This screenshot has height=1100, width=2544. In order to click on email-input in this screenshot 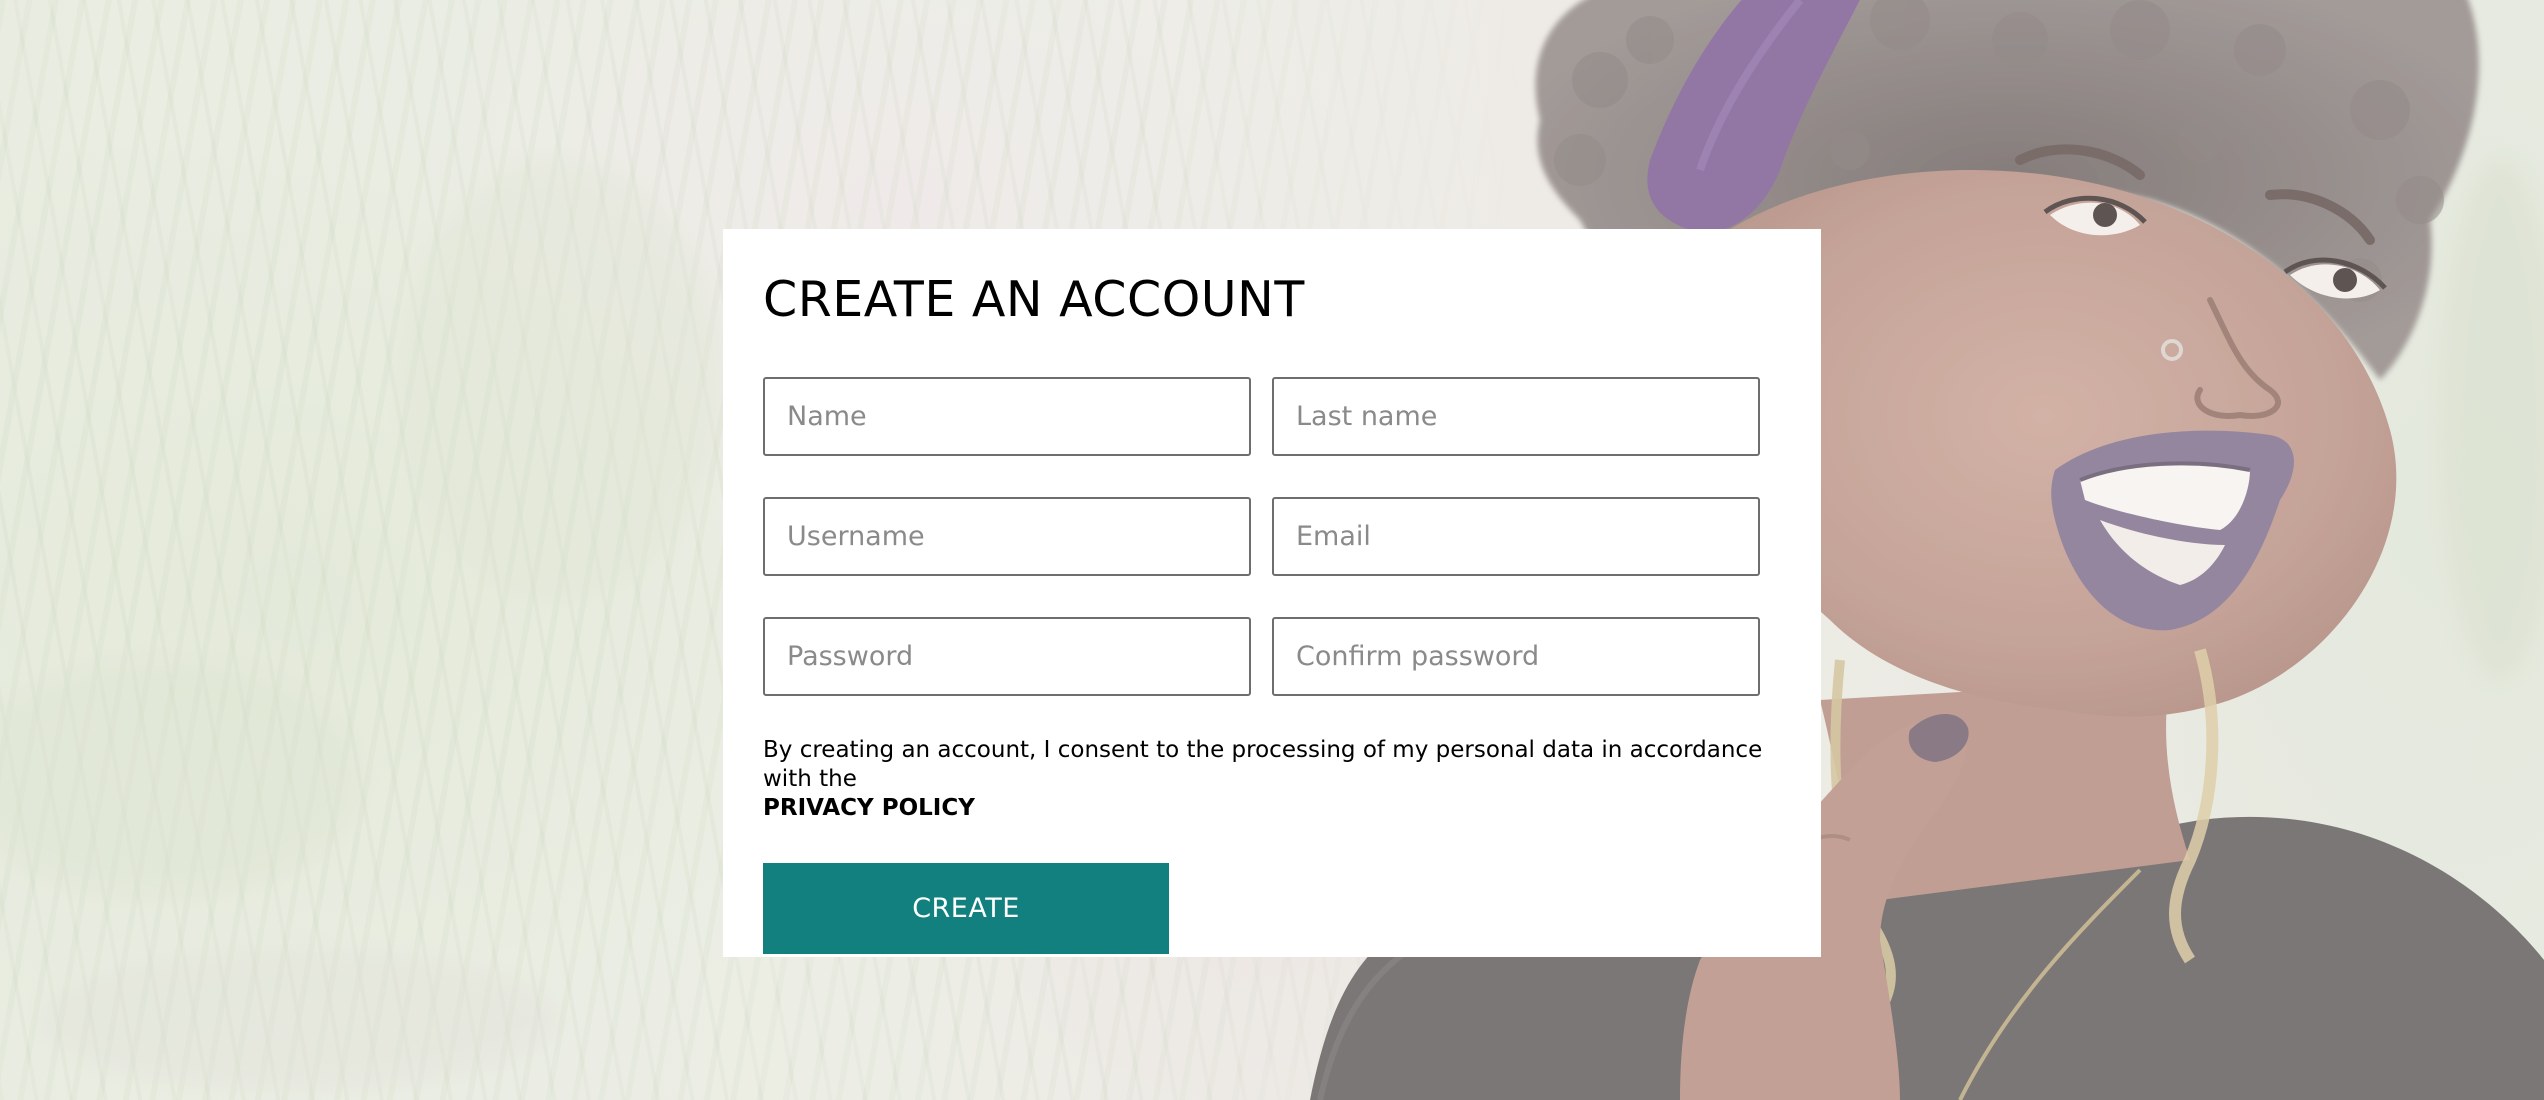, I will do `click(1516, 536)`.